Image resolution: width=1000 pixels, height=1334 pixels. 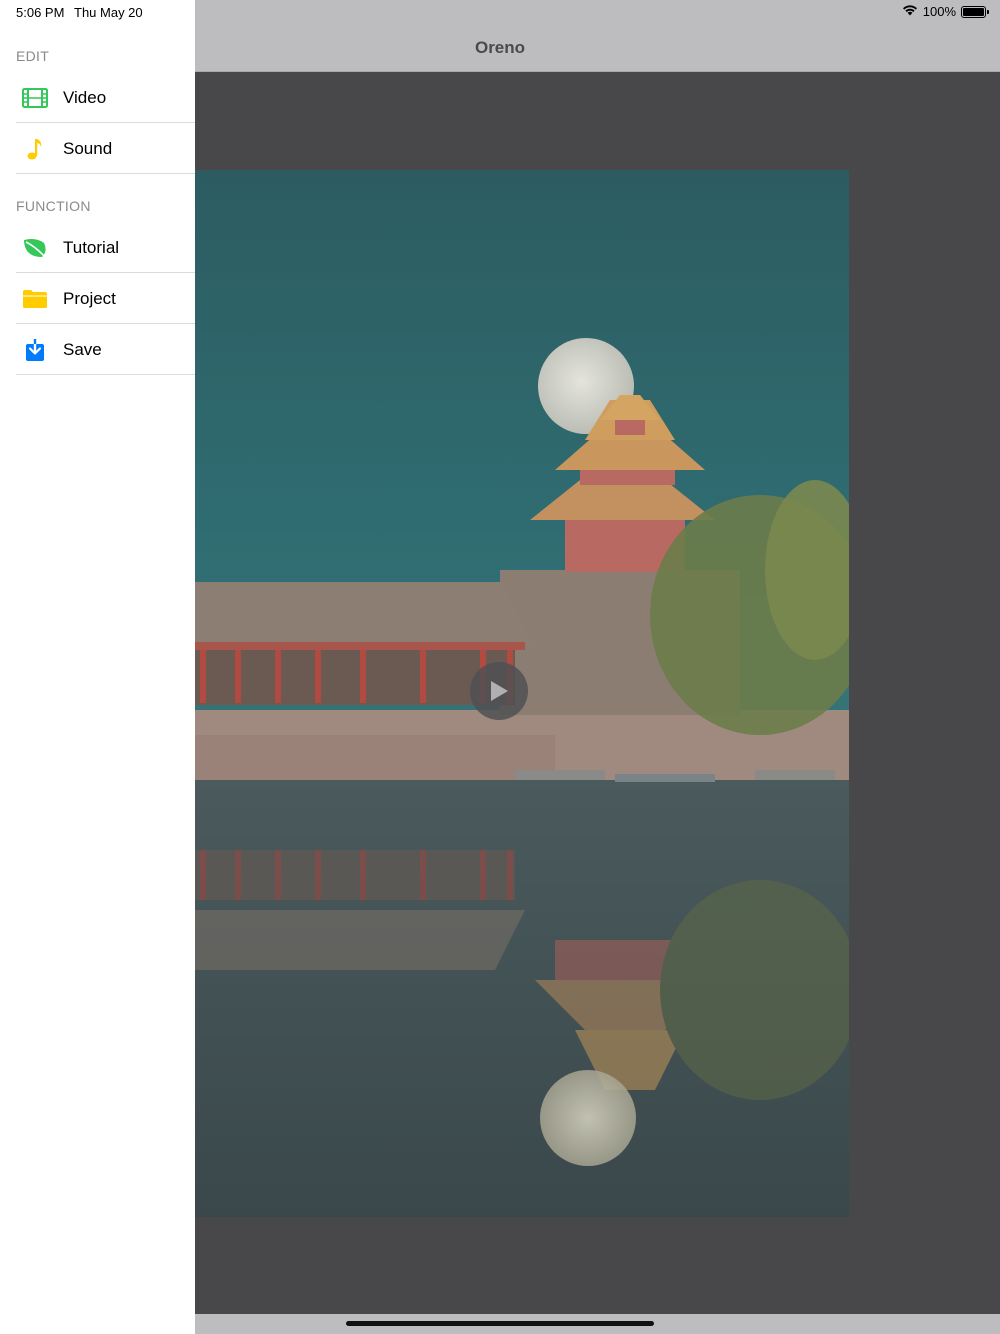 I want to click on music-note-icon, so click(x=35, y=149).